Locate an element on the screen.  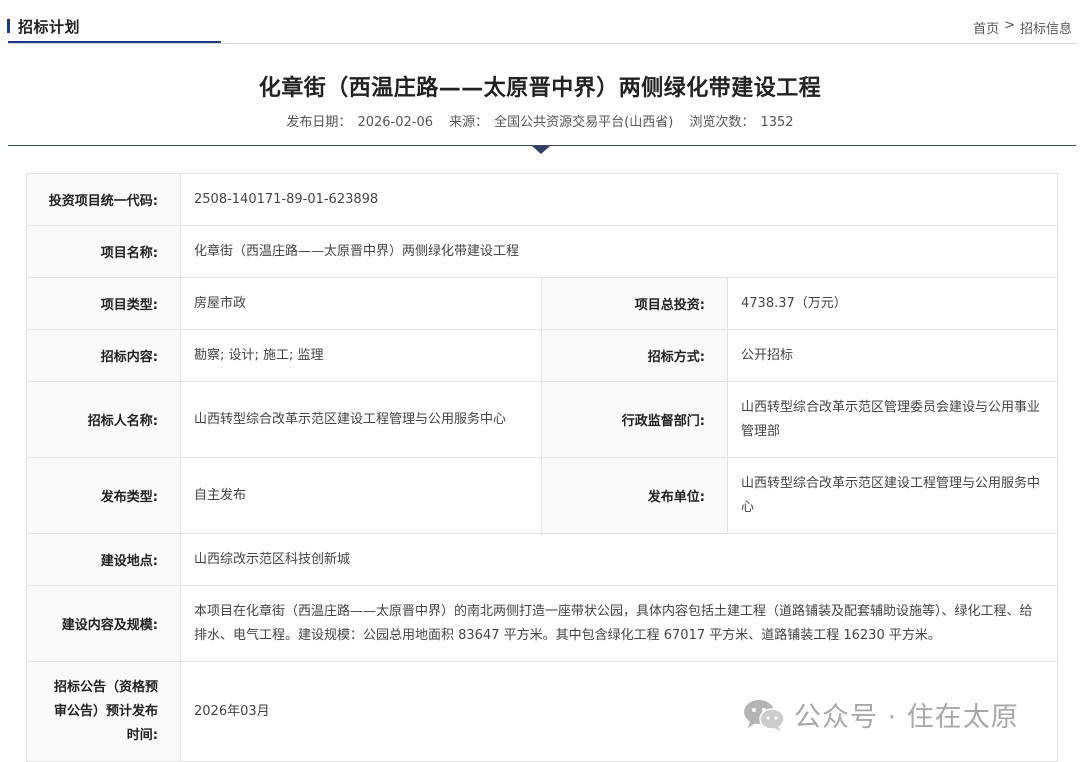
notice-time-label: 招标公告（资格预审公告）预计发布时间: is located at coordinates (103, 711).